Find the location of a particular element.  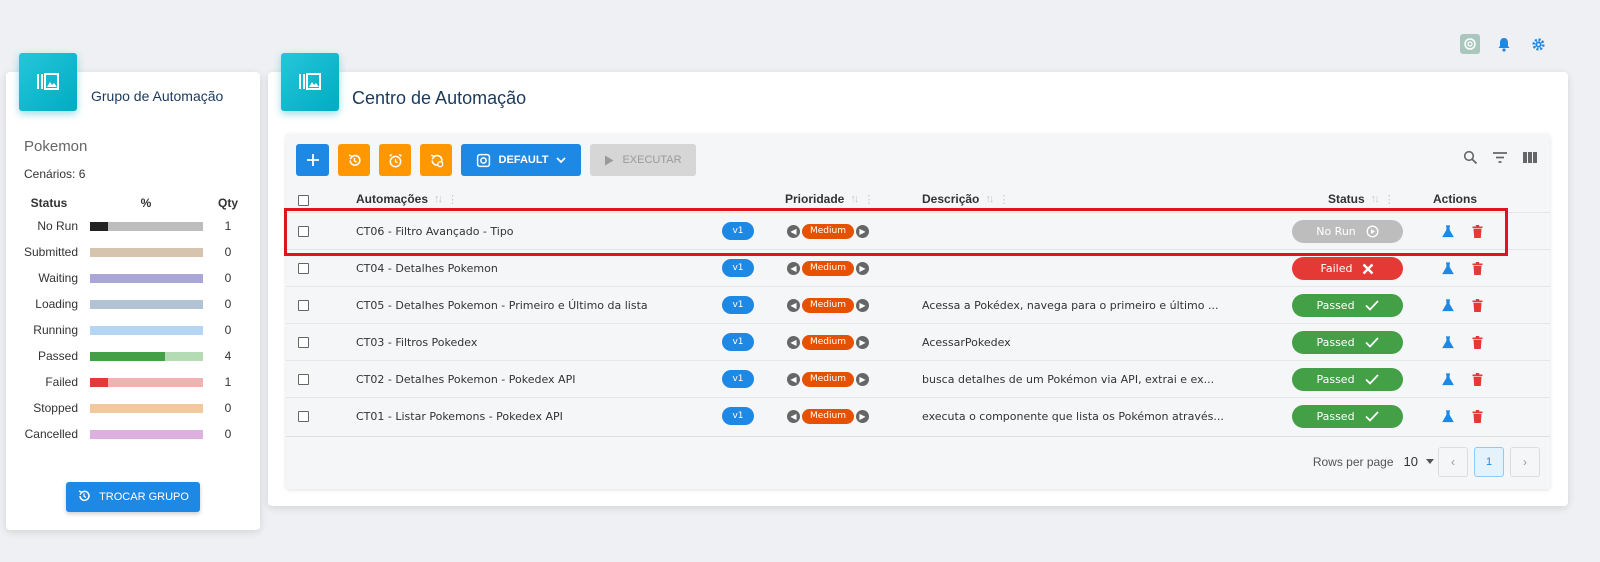

rows-per-page-label: Rows per page is located at coordinates (1353, 461).